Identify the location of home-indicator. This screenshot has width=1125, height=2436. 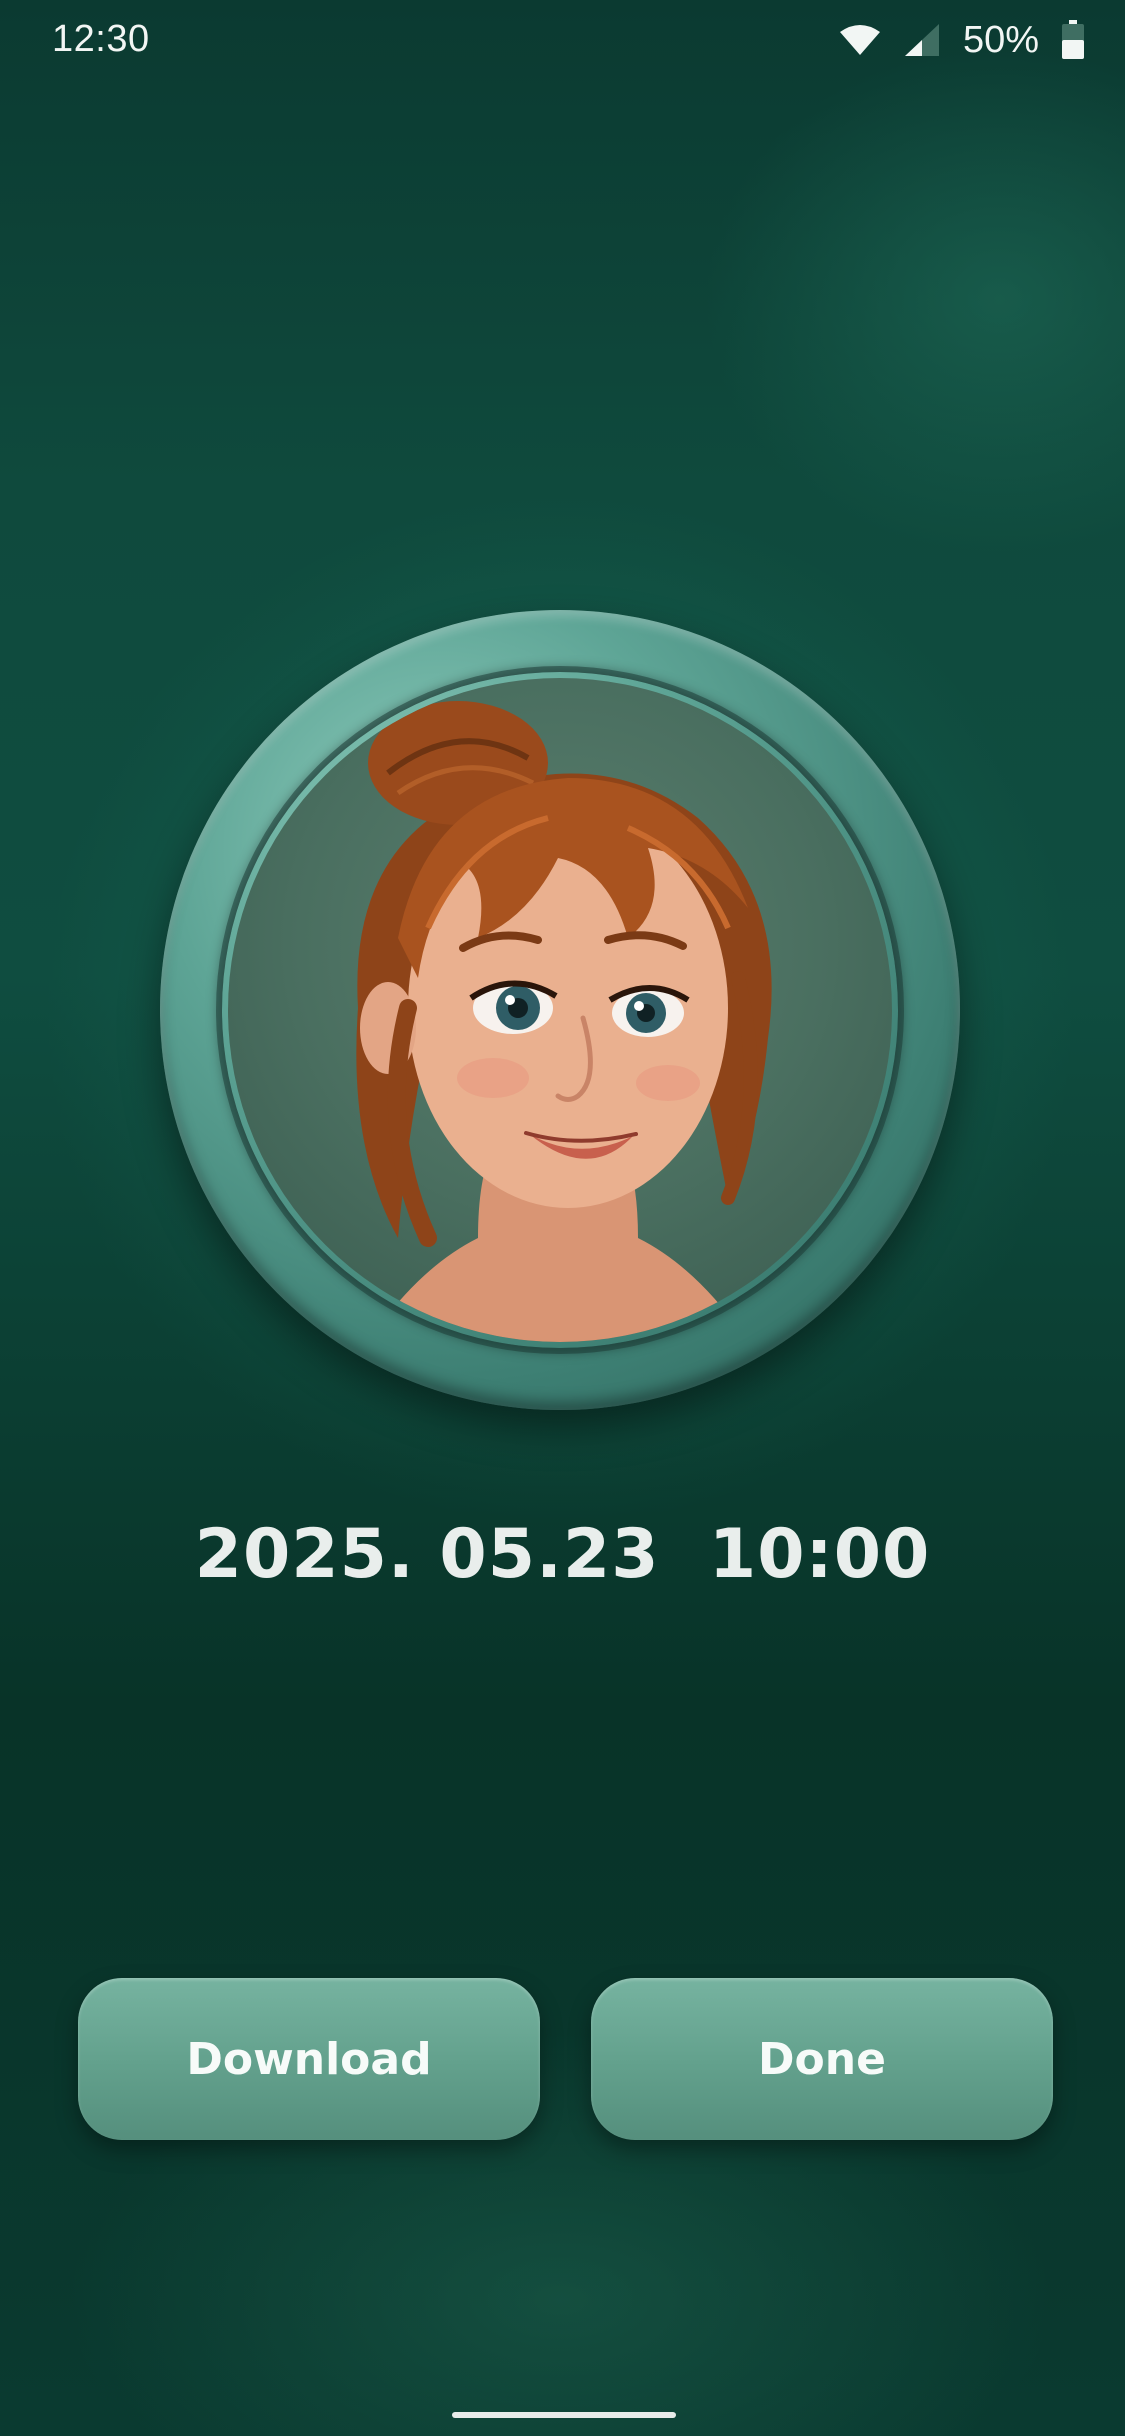
(564, 2415).